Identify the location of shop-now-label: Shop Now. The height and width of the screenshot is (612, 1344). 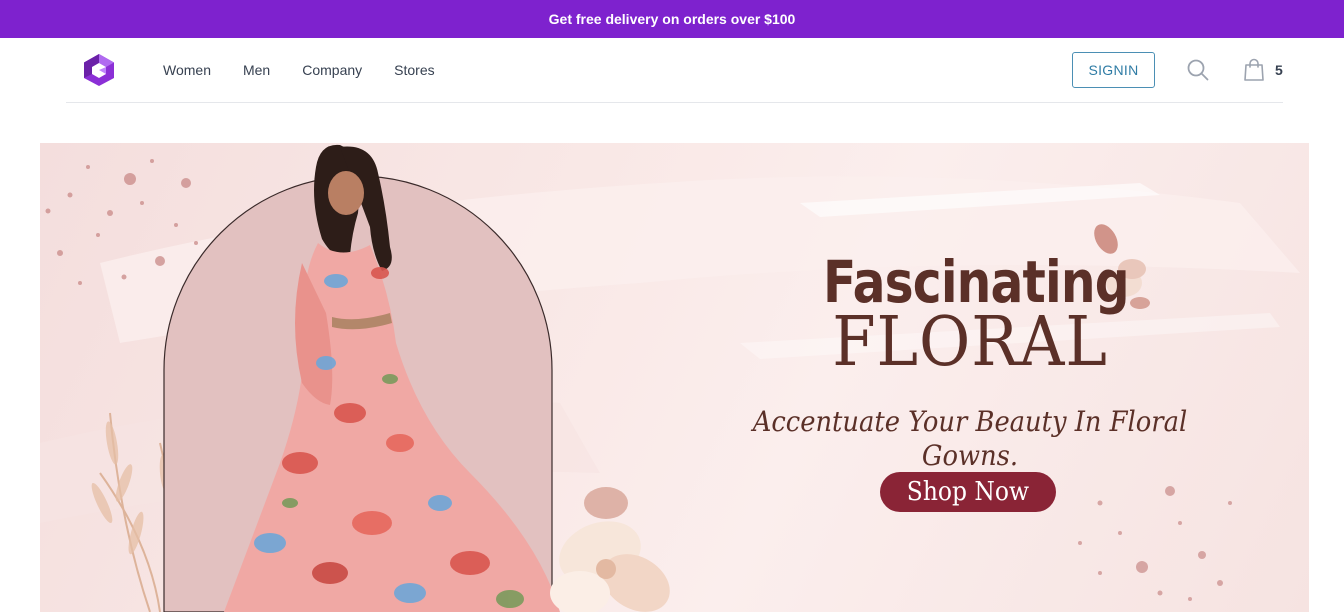
(968, 492).